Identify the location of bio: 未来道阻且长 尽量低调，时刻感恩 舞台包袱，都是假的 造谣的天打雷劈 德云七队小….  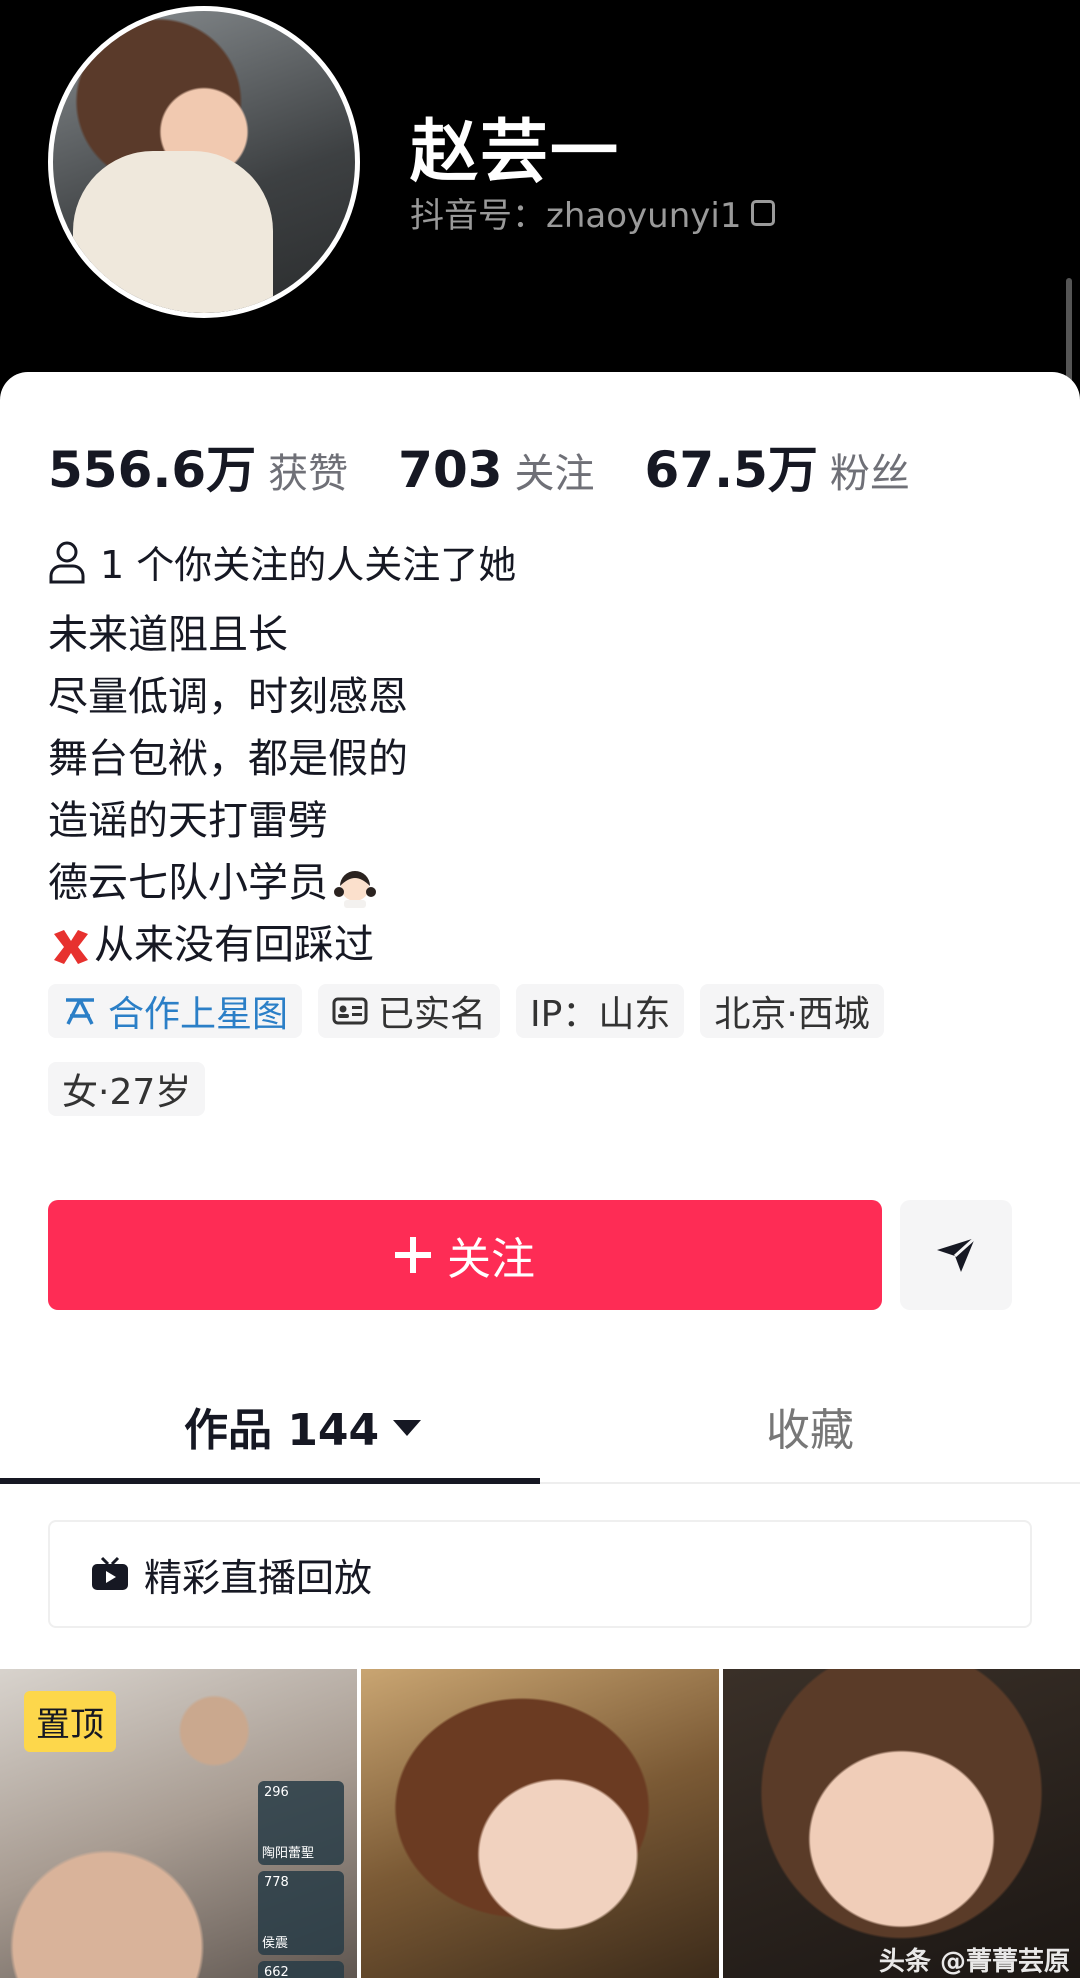
(228, 790).